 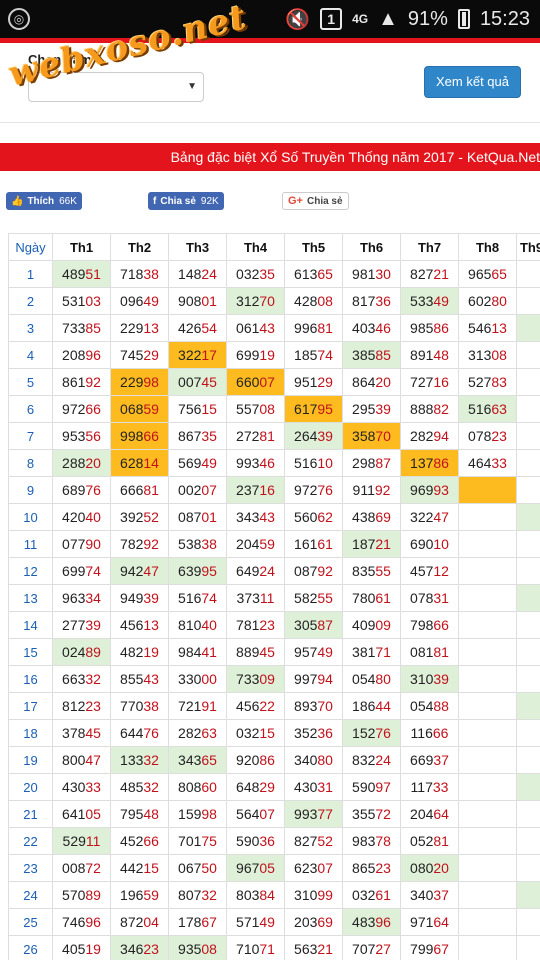 What do you see at coordinates (274, 868) in the screenshot?
I see `table-row: 23 00872 44215 06750 96705 62307 86523 08020` at bounding box center [274, 868].